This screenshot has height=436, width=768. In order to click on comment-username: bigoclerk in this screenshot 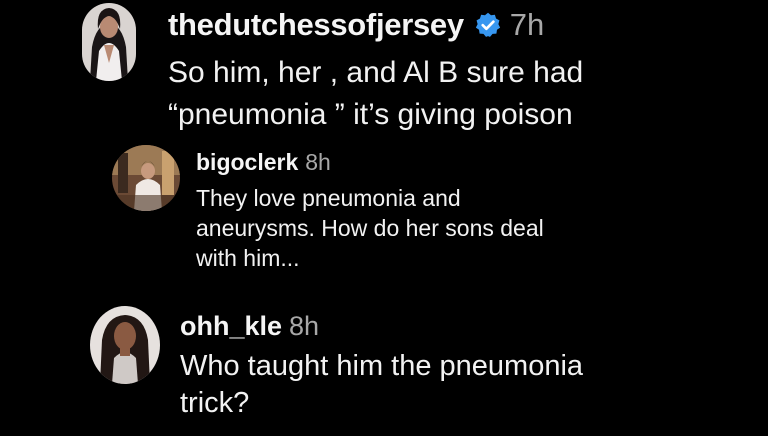, I will do `click(247, 162)`.